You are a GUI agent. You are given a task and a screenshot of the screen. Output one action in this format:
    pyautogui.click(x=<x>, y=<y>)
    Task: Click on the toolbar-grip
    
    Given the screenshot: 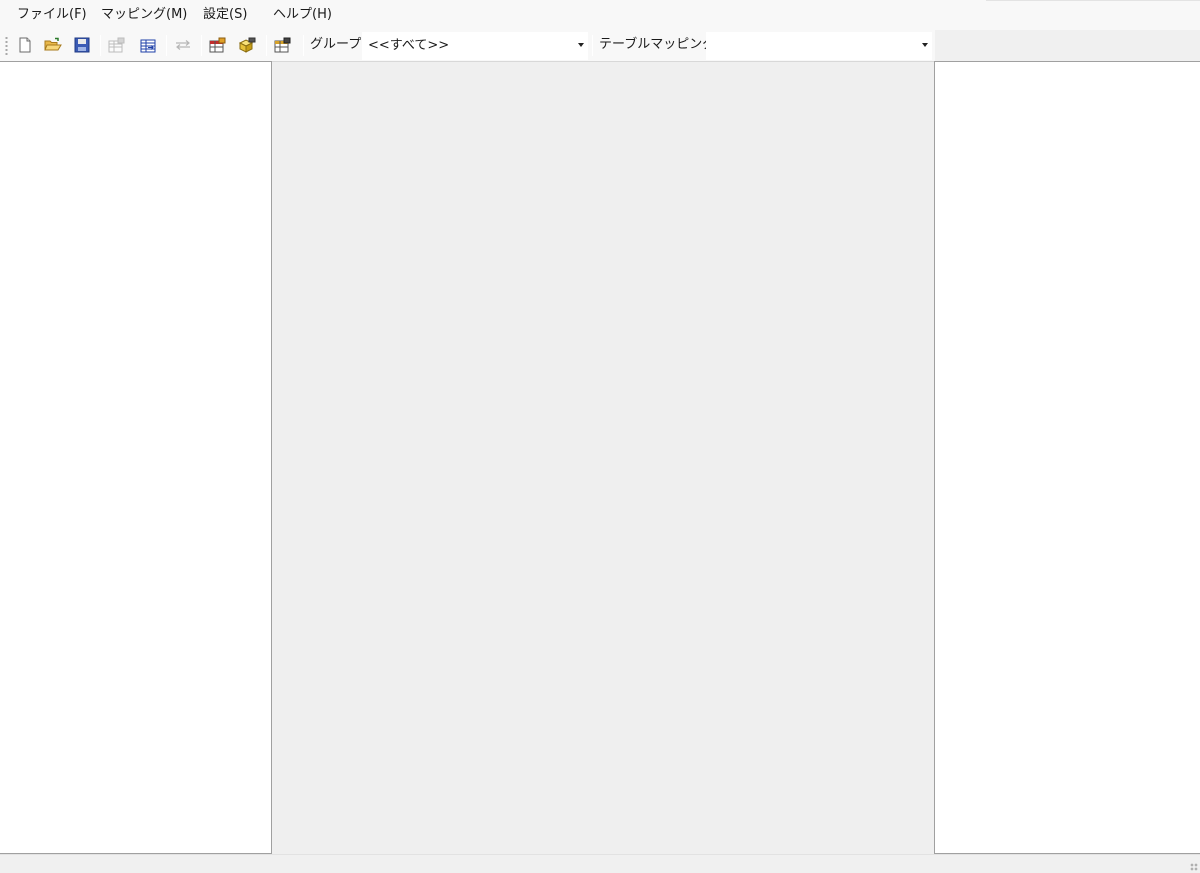 What is the action you would take?
    pyautogui.click(x=6, y=45)
    